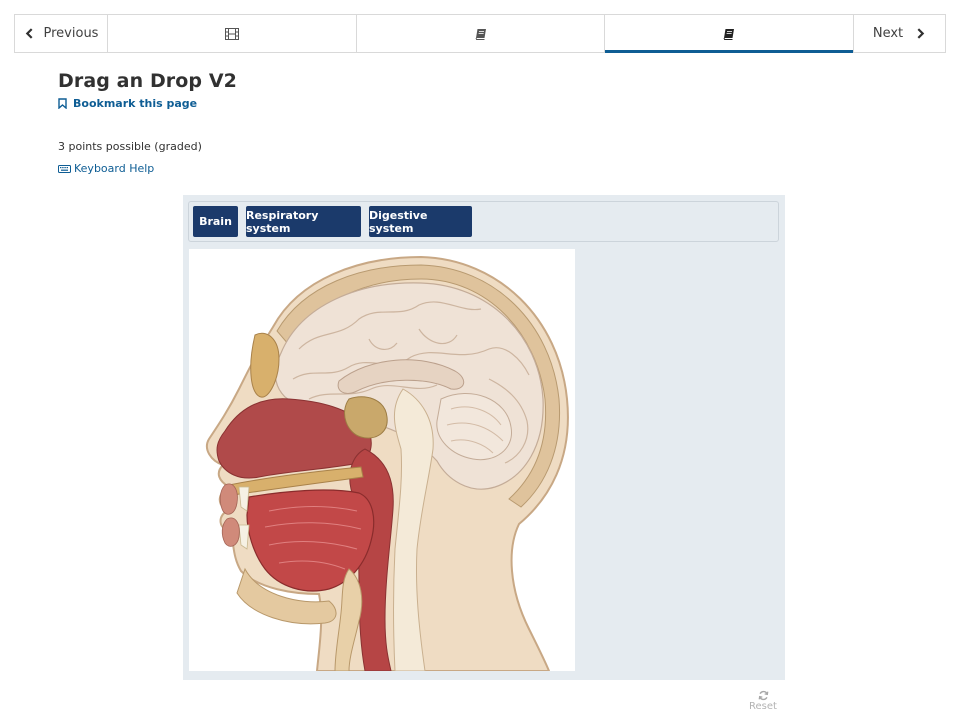 This screenshot has width=960, height=720. I want to click on film-icon, so click(231, 33).